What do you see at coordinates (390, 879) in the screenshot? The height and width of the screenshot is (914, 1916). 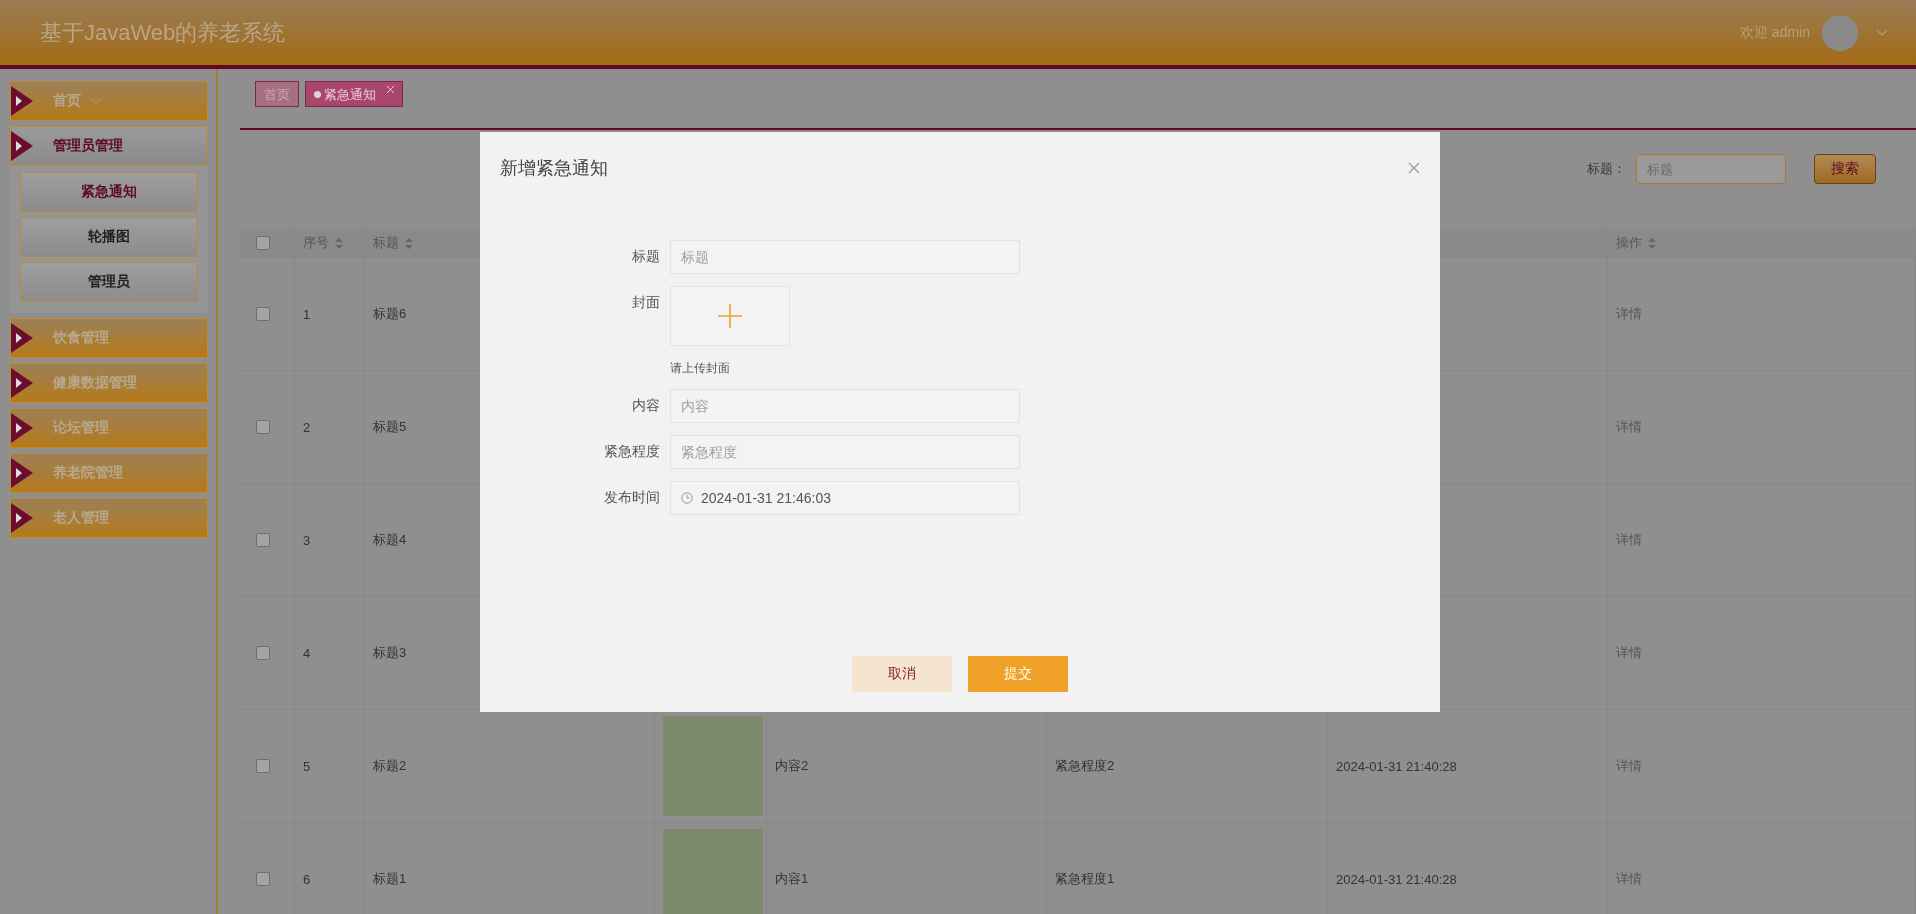 I see `table-cell: 标题1` at bounding box center [390, 879].